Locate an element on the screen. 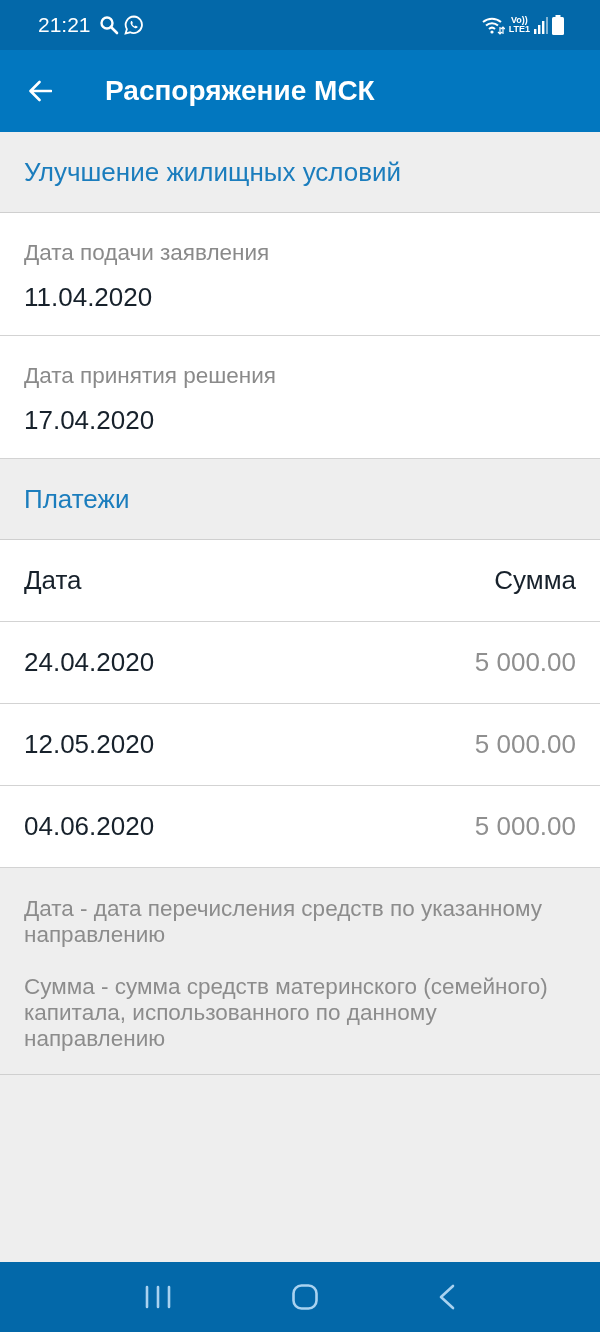 The width and height of the screenshot is (600, 1332). note-text: Дата - дата перечисления средств по указанному направлению is located at coordinates (283, 922).